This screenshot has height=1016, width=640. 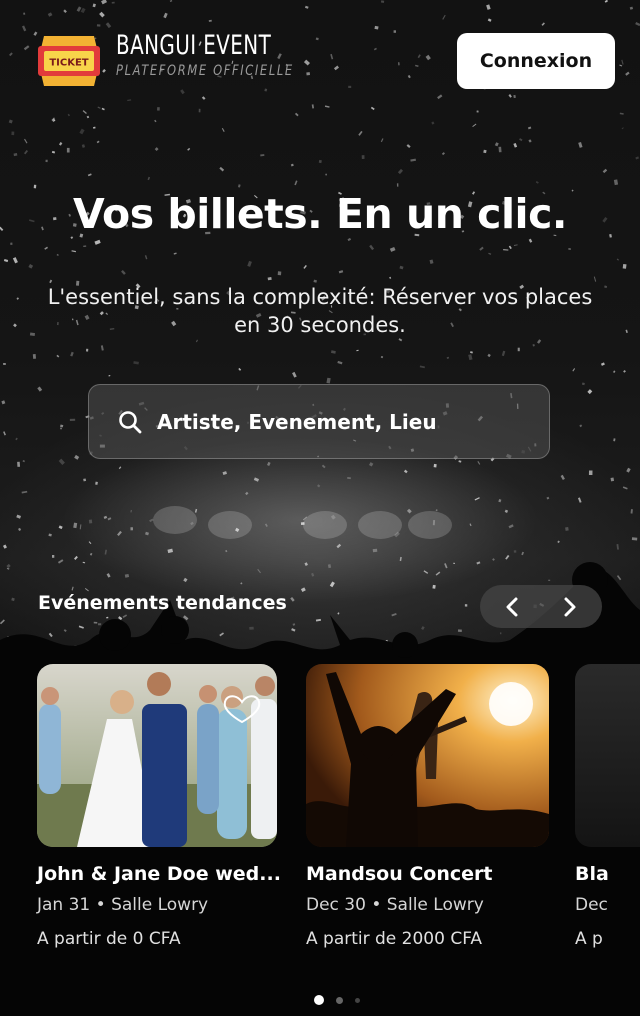 What do you see at coordinates (569, 607) in the screenshot?
I see `chevron-right-icon` at bounding box center [569, 607].